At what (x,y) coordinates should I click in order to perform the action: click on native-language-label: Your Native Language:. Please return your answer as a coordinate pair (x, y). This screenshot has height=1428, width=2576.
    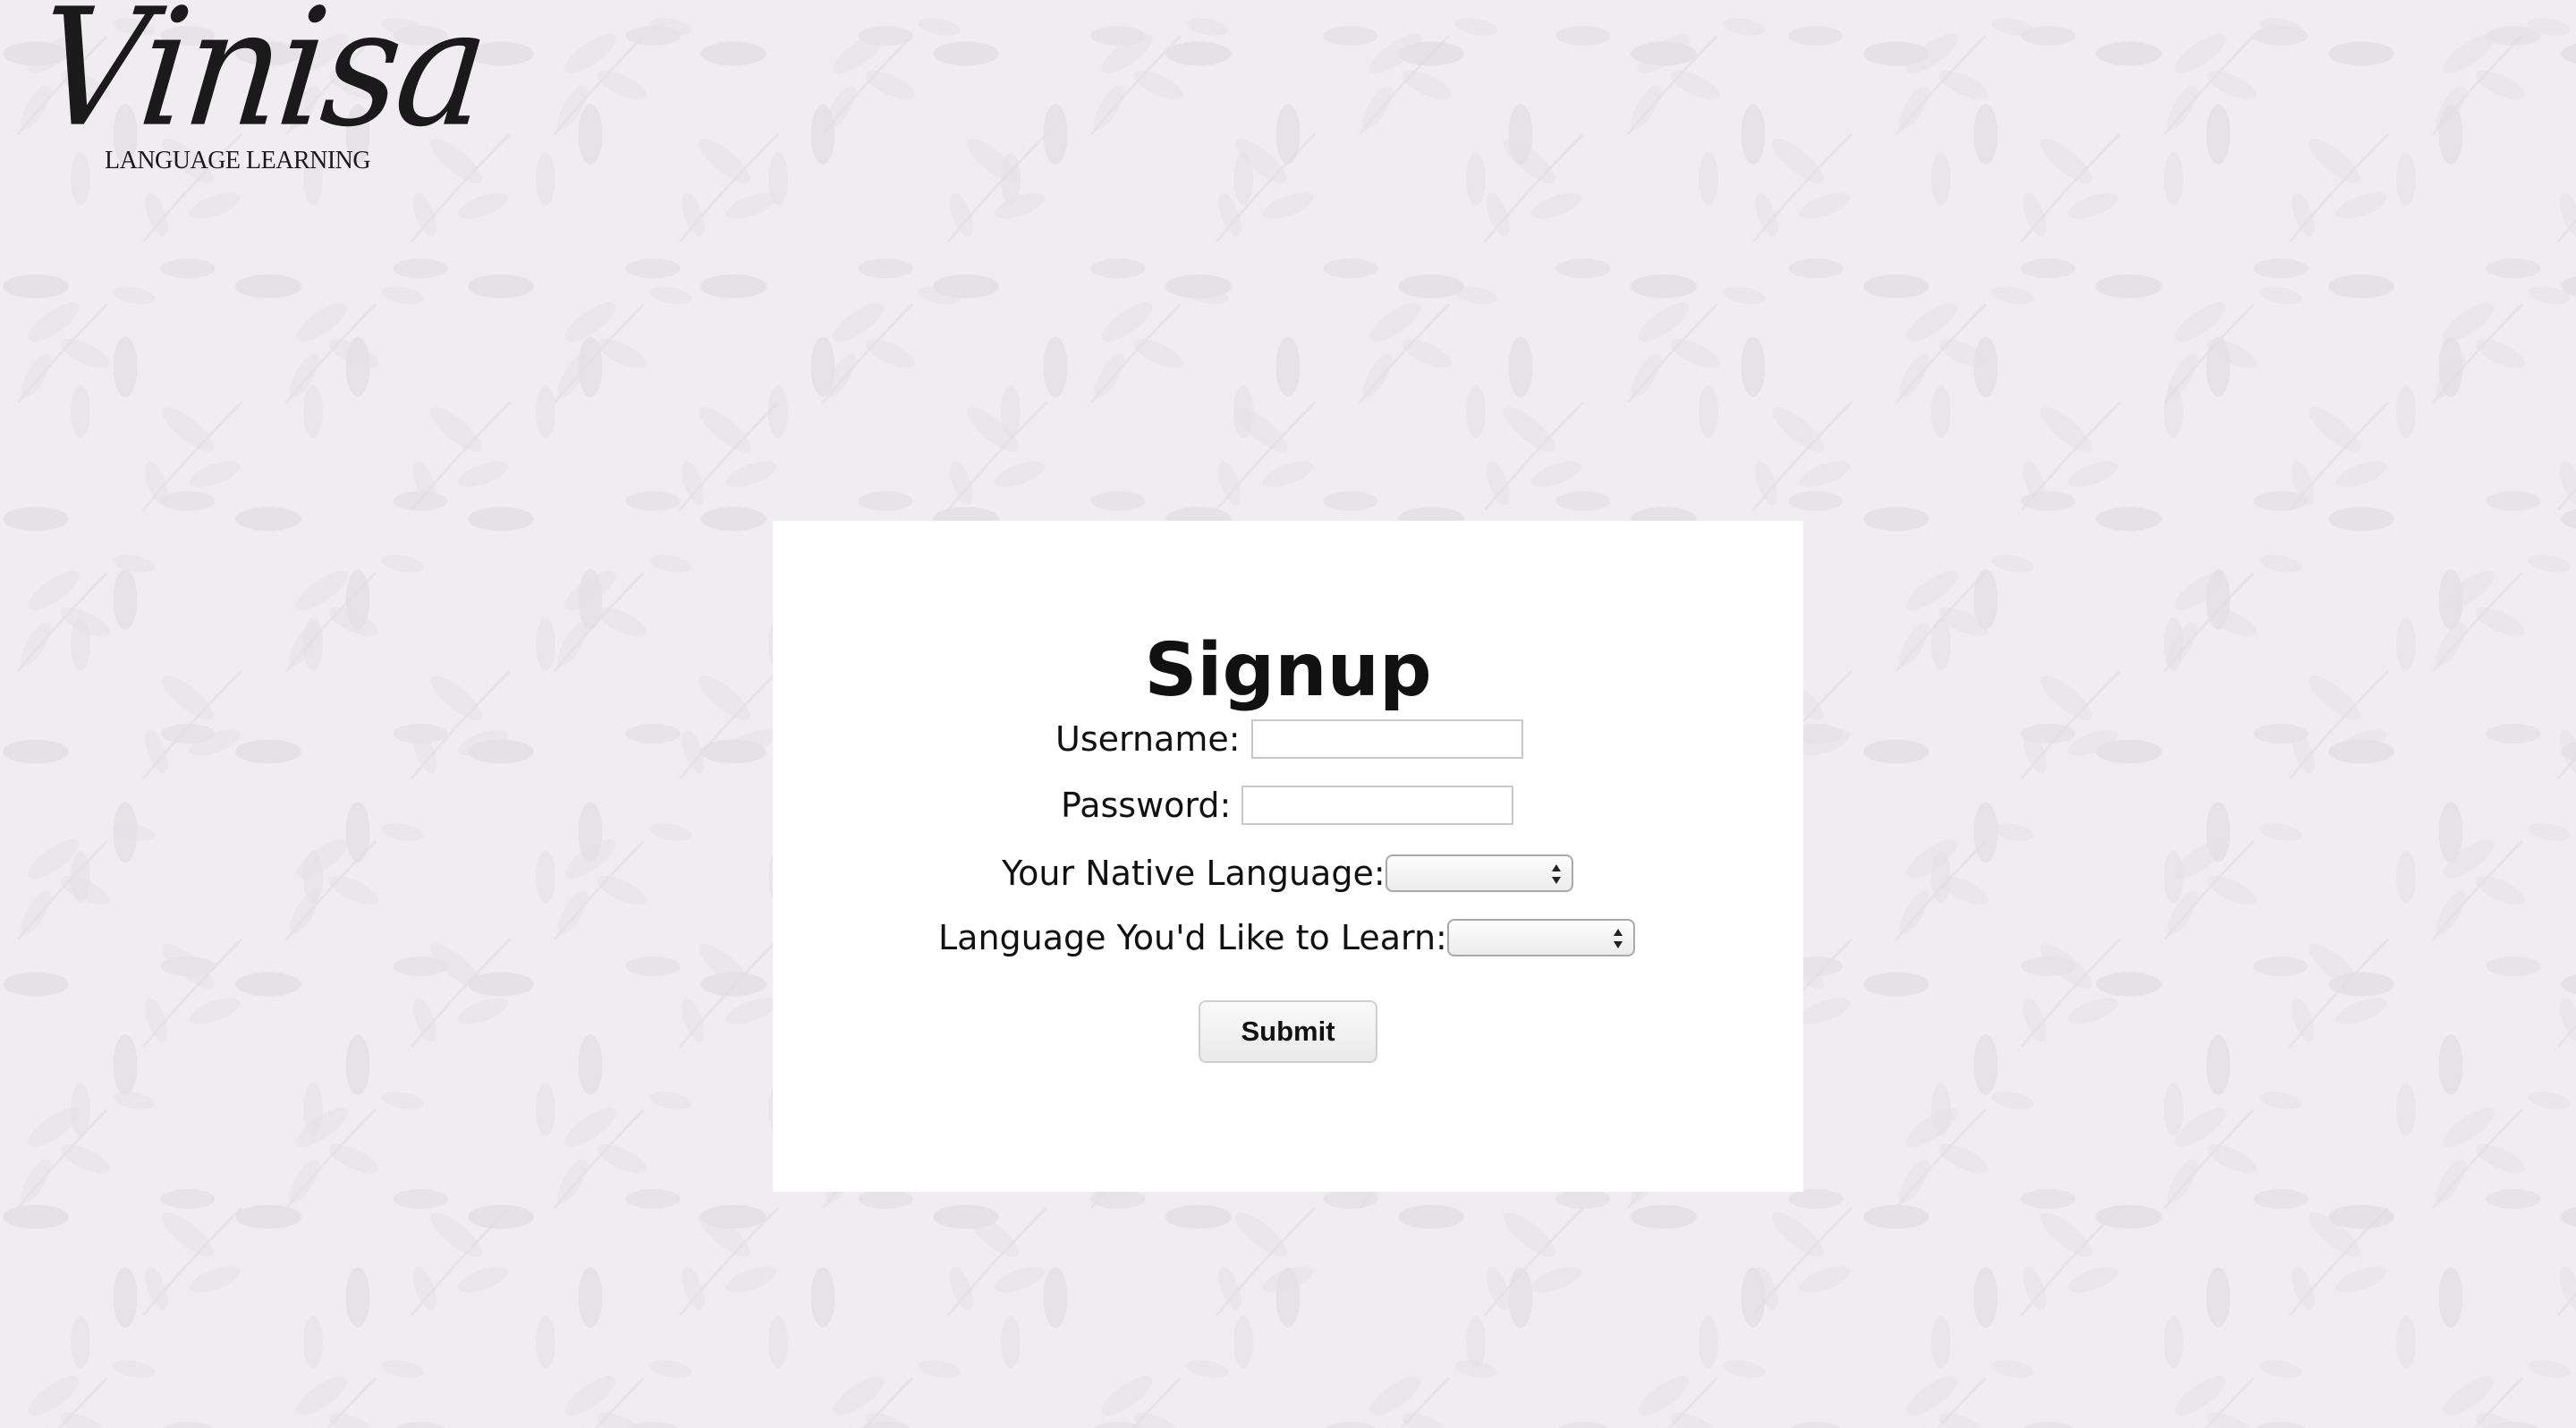
    Looking at the image, I should click on (1193, 873).